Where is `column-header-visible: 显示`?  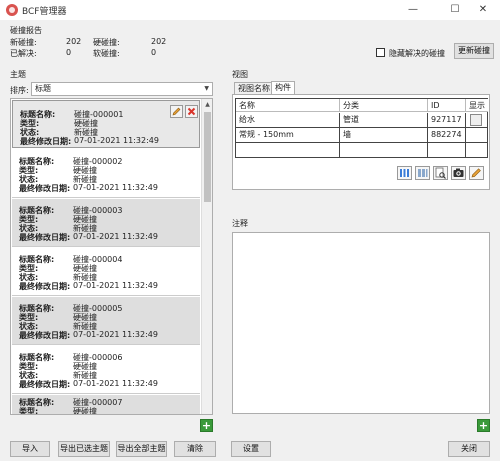 column-header-visible: 显示 is located at coordinates (477, 105).